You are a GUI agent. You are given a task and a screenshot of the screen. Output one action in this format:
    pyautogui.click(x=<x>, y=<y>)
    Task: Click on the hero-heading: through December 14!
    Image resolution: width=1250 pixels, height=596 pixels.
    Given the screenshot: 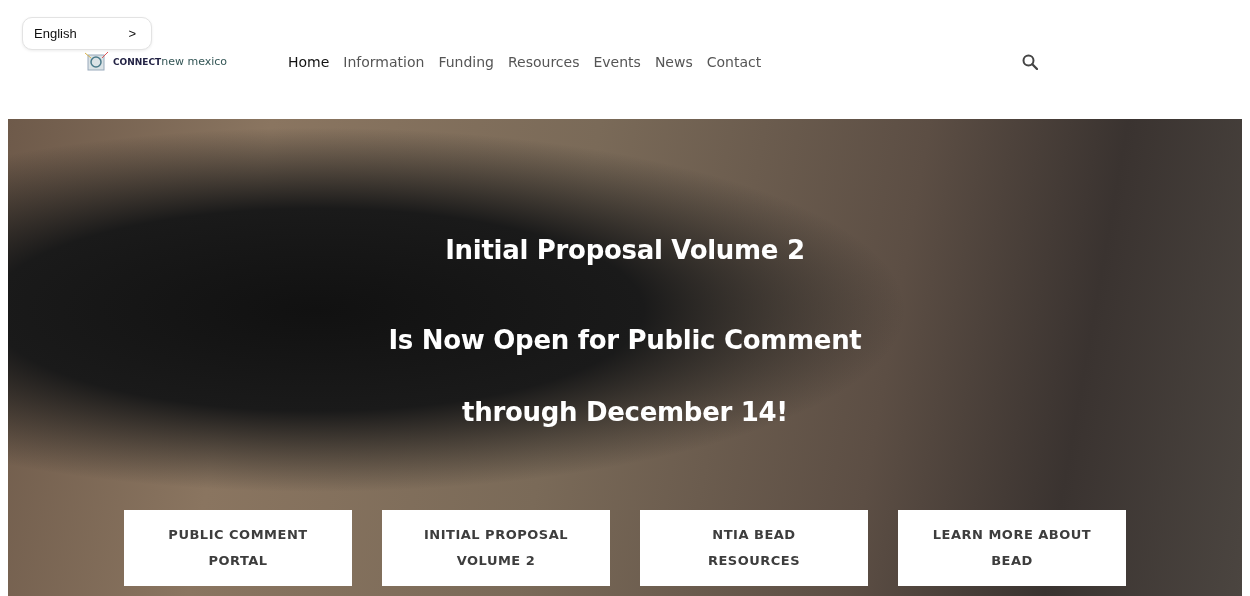 What is the action you would take?
    pyautogui.click(x=625, y=412)
    